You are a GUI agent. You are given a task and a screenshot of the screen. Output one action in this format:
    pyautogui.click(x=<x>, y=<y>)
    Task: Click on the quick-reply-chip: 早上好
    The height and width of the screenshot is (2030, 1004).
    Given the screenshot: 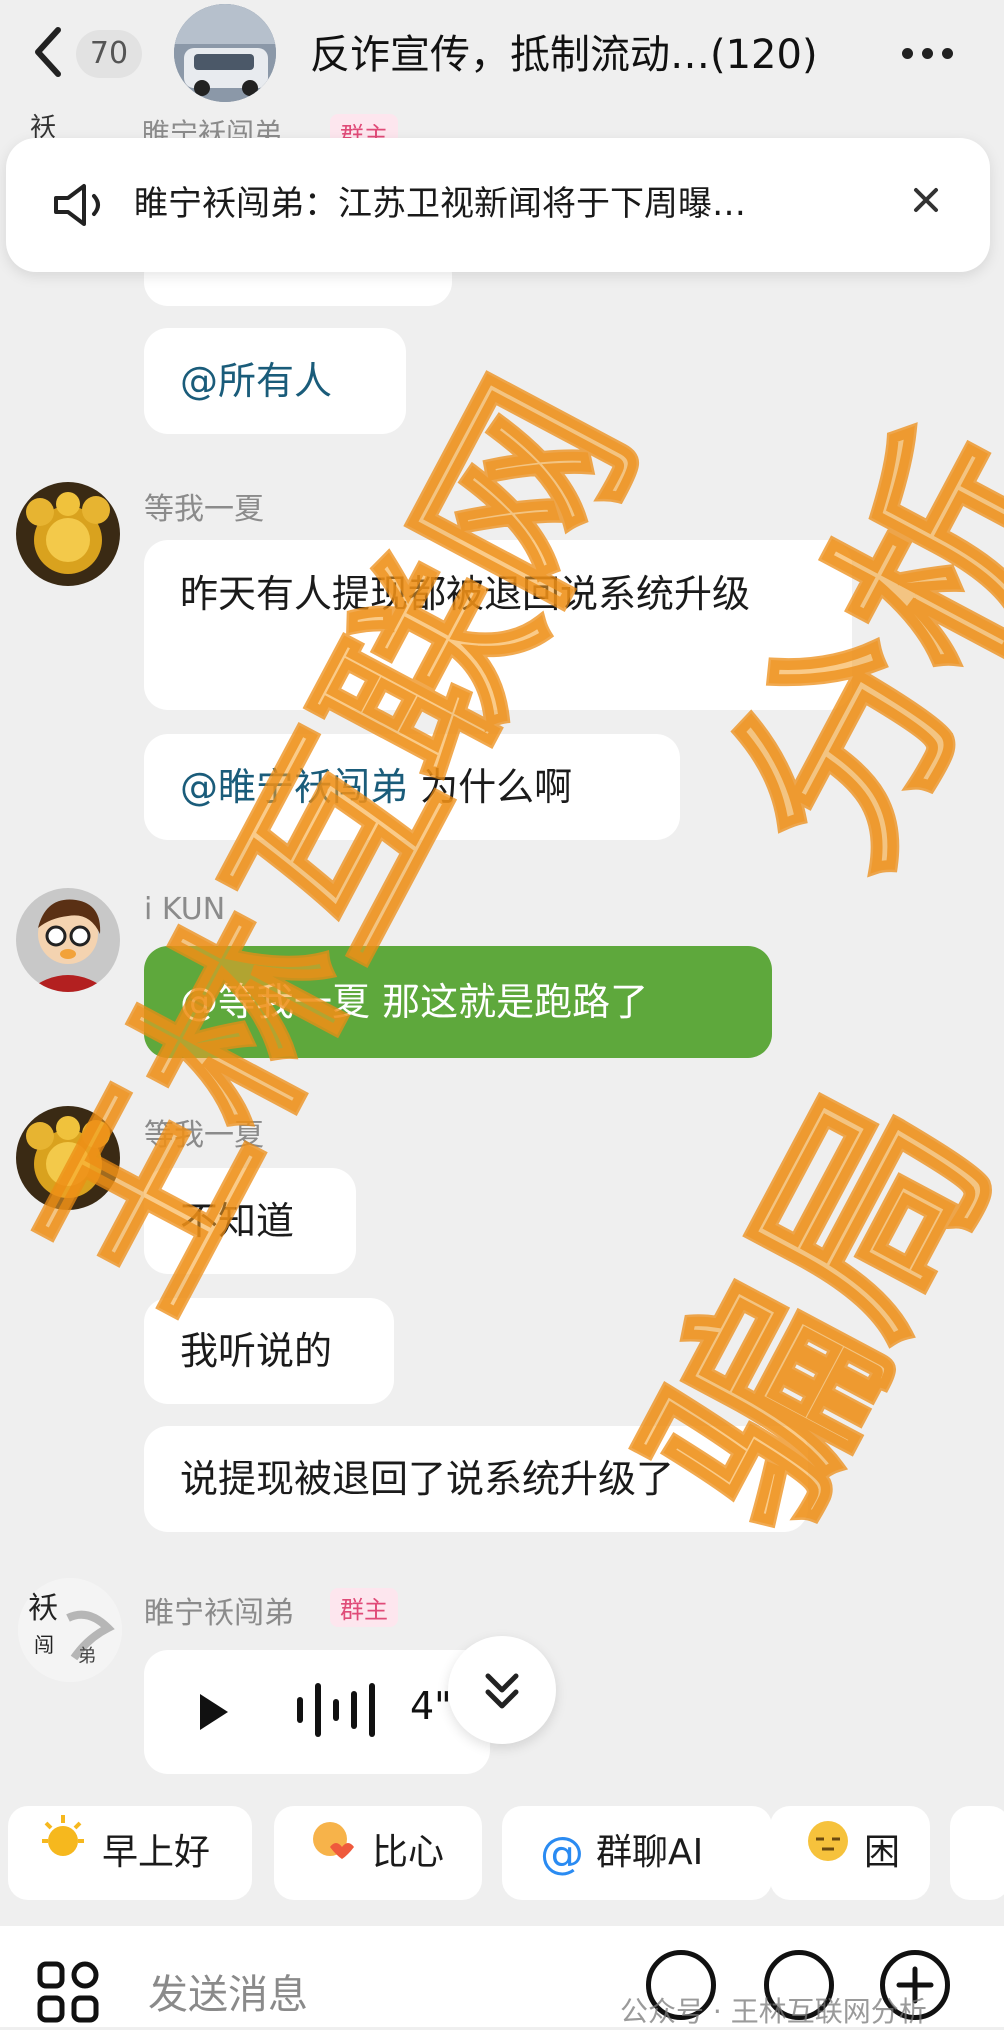 What is the action you would take?
    pyautogui.click(x=130, y=1853)
    